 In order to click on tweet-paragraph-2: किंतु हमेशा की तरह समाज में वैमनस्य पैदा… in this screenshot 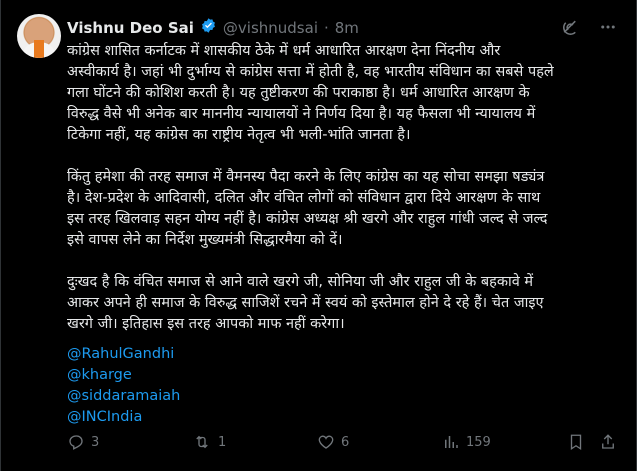, I will do `click(307, 208)`.